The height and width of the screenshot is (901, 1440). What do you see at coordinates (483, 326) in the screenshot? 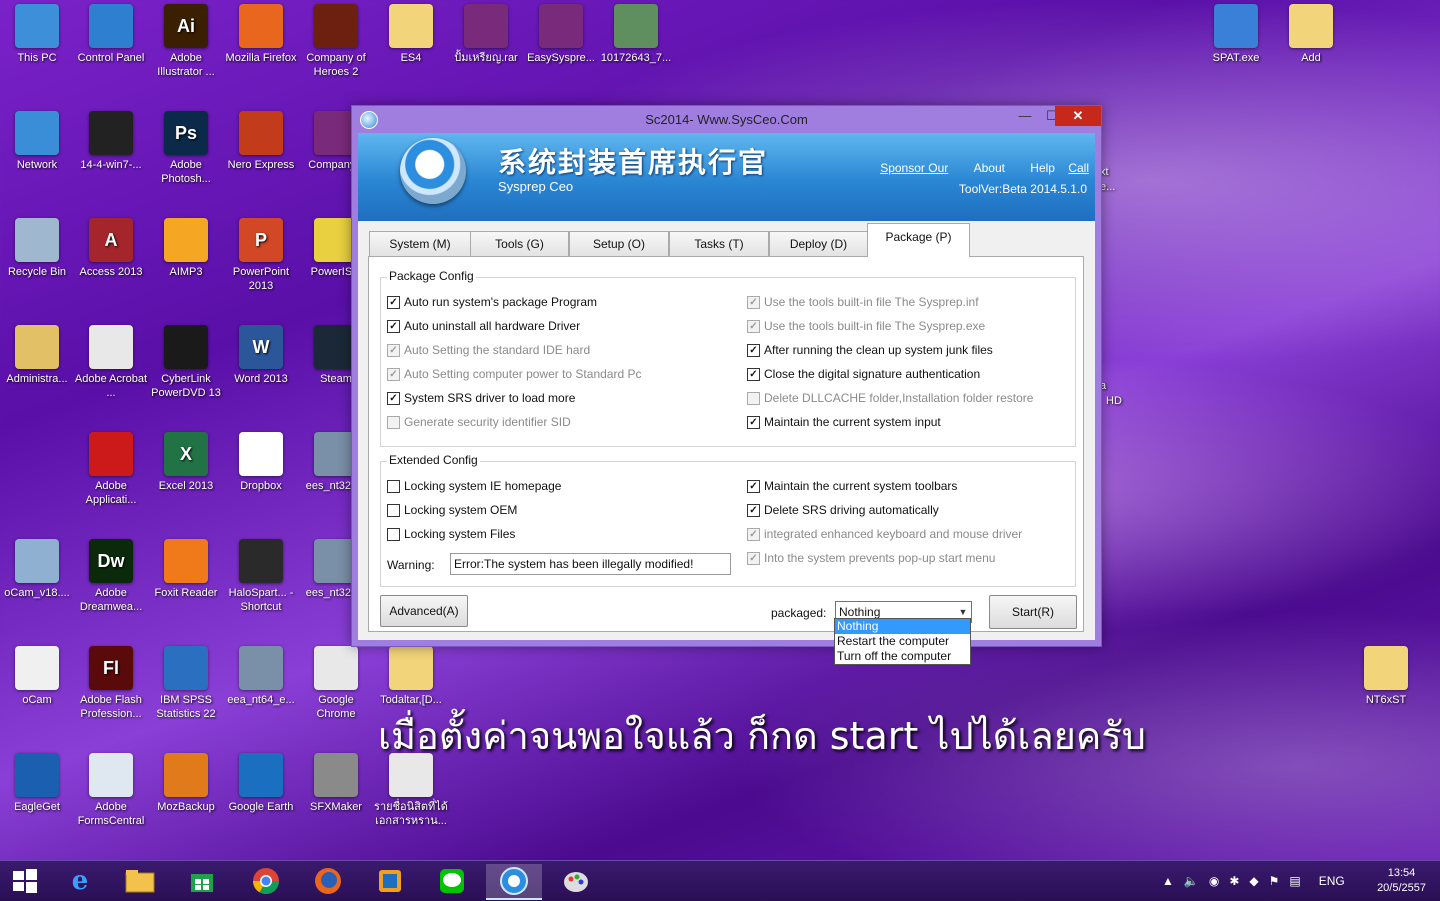
I see `checkbox-option: ✓ Auto uninstall all hardware Driver` at bounding box center [483, 326].